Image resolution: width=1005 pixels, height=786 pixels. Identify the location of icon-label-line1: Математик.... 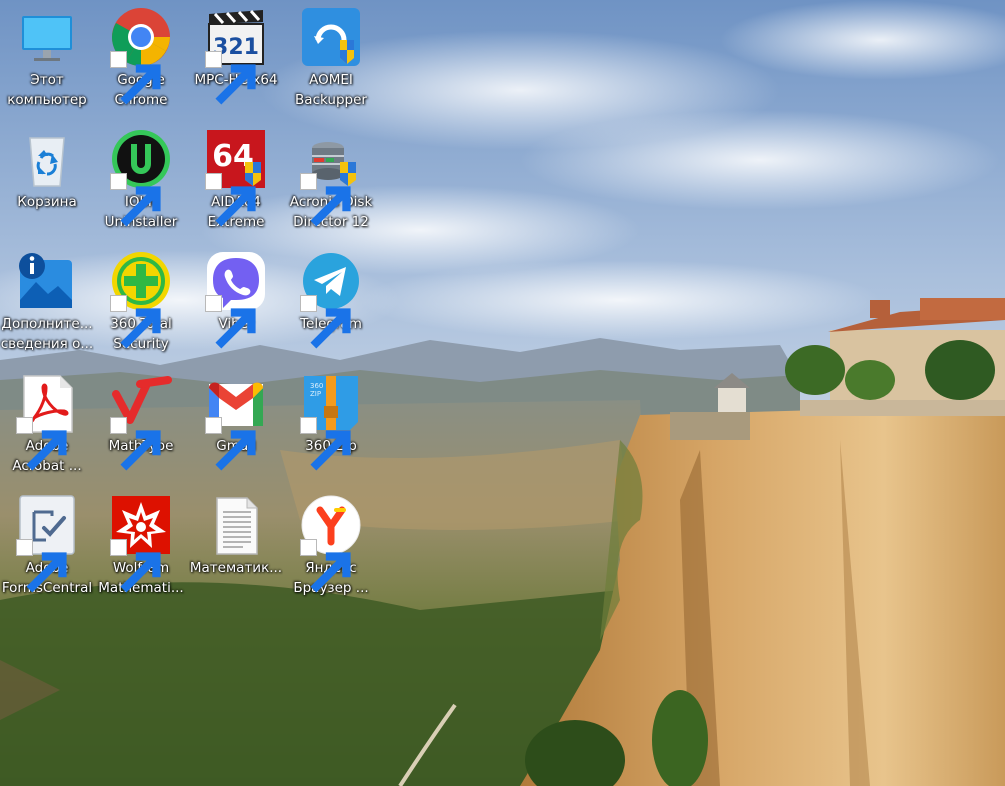
(236, 568).